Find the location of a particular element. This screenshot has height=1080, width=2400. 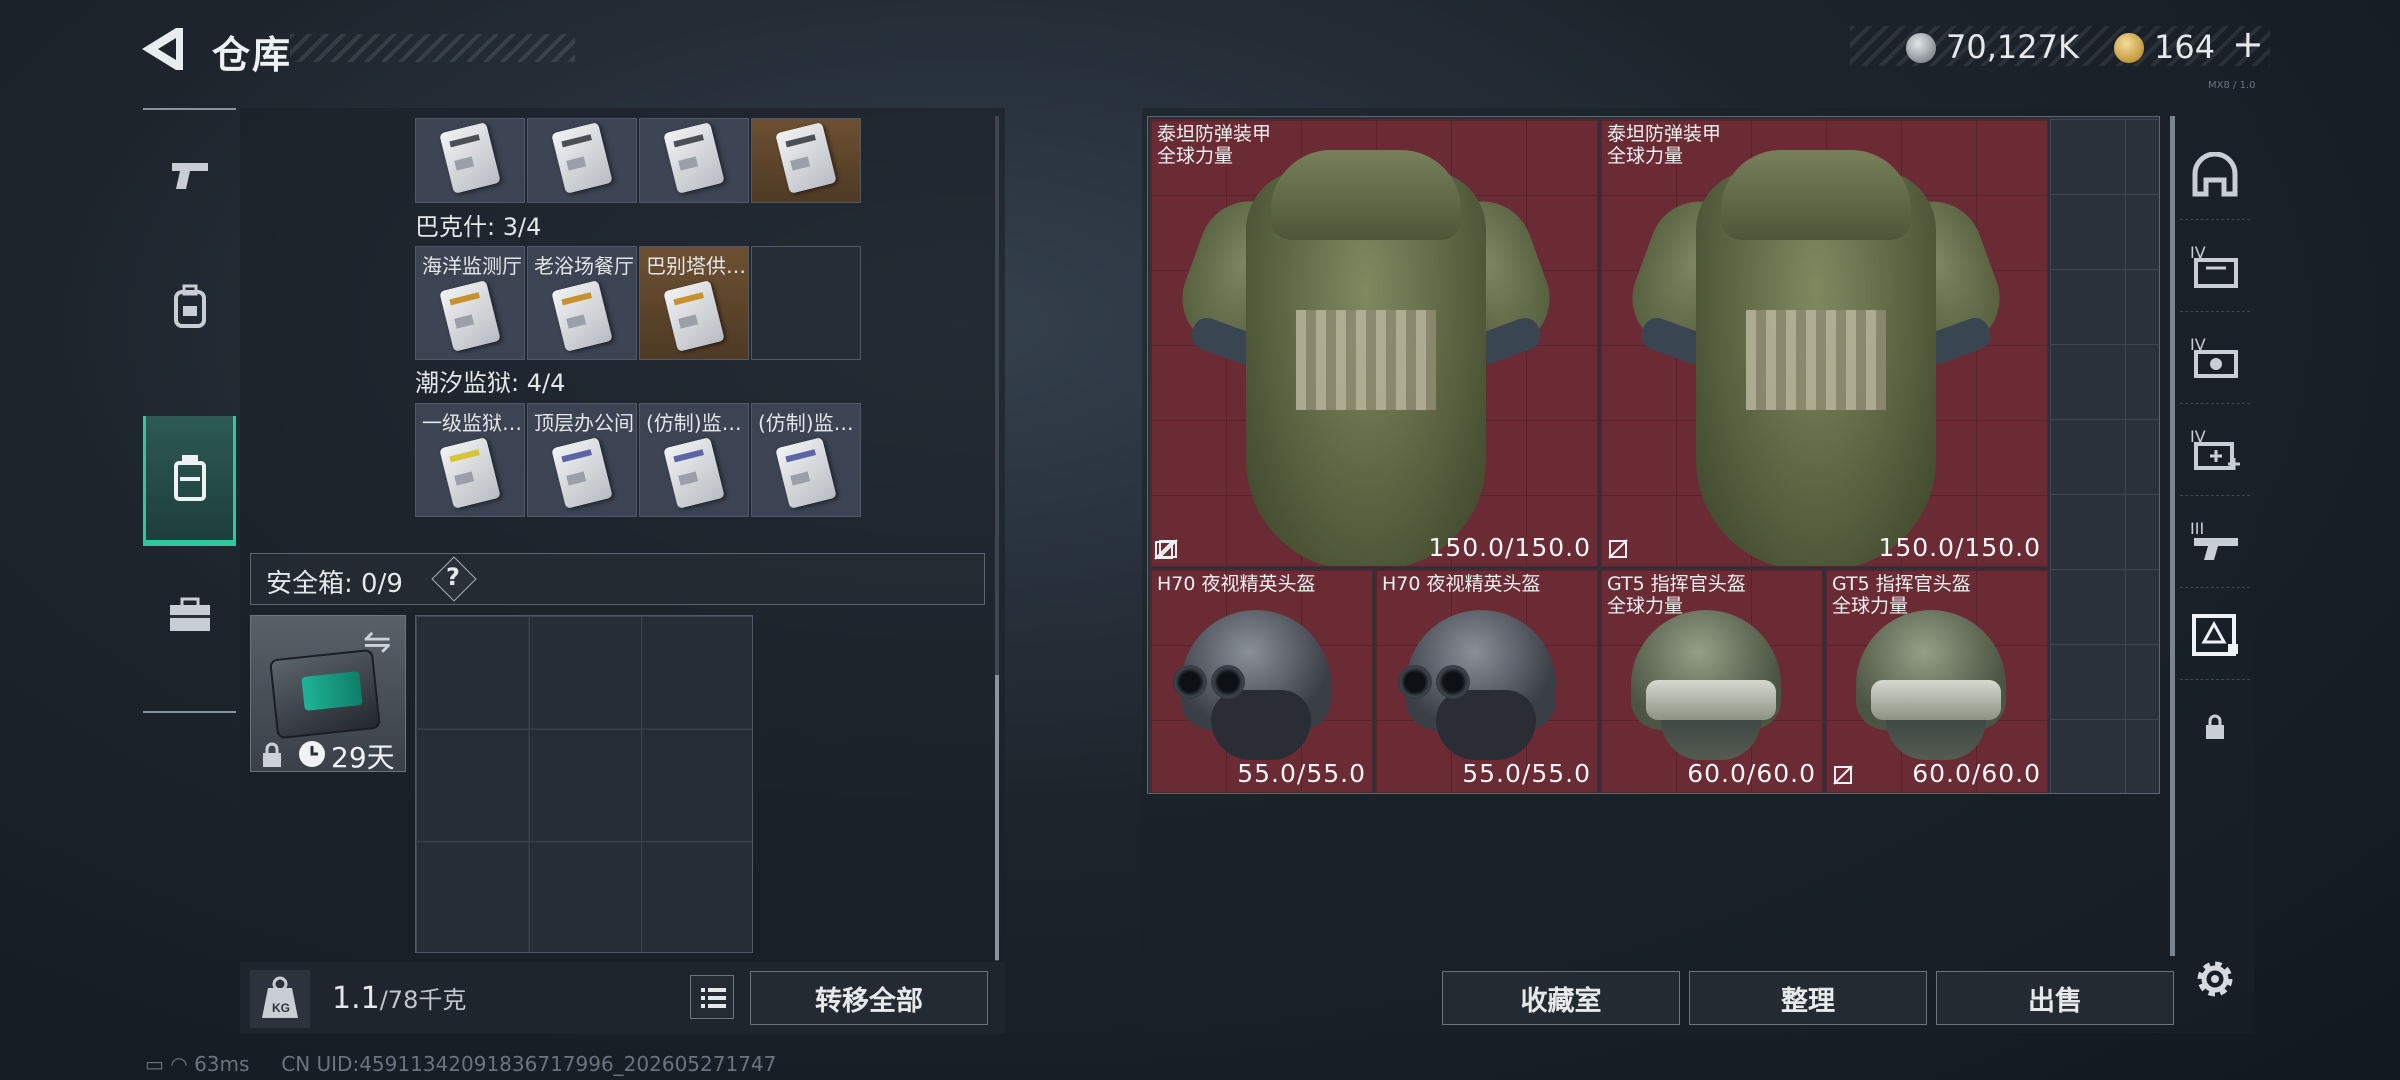

filter-armor: IV is located at coordinates (2215, 267).